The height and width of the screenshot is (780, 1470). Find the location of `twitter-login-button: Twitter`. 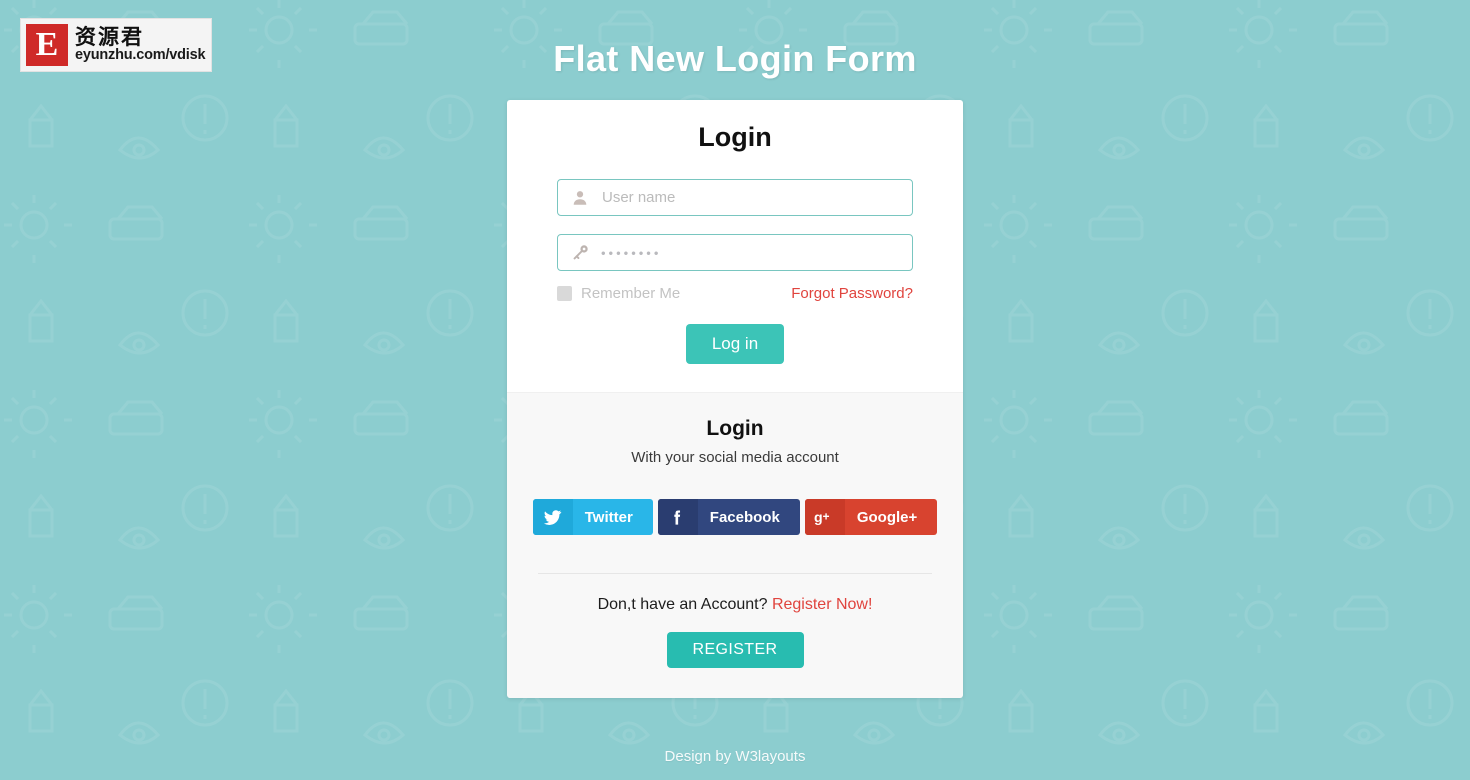

twitter-login-button: Twitter is located at coordinates (592, 517).